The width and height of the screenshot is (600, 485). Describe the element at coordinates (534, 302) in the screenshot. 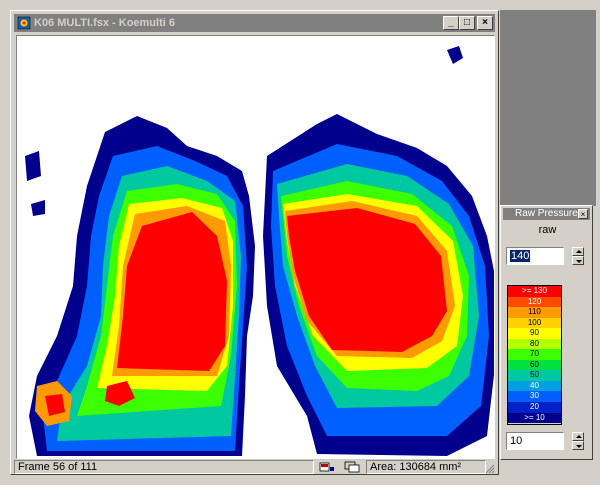

I see `scale-step: 120` at that location.